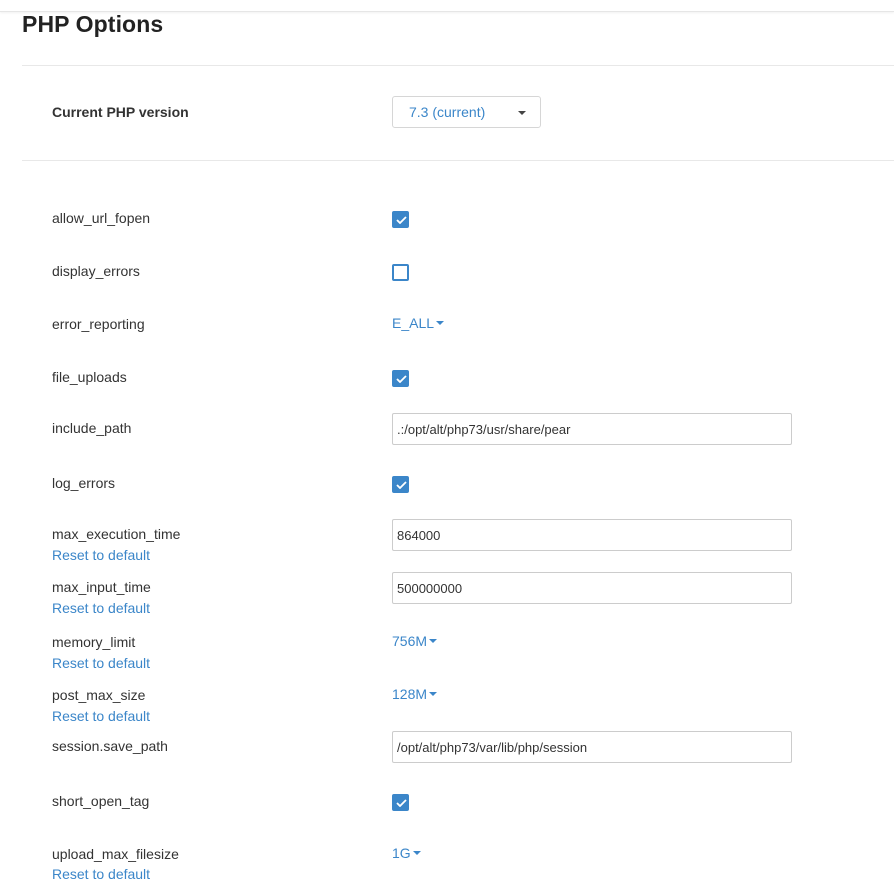 This screenshot has width=894, height=882. Describe the element at coordinates (410, 694) in the screenshot. I see `post-max-size-value: 128M` at that location.